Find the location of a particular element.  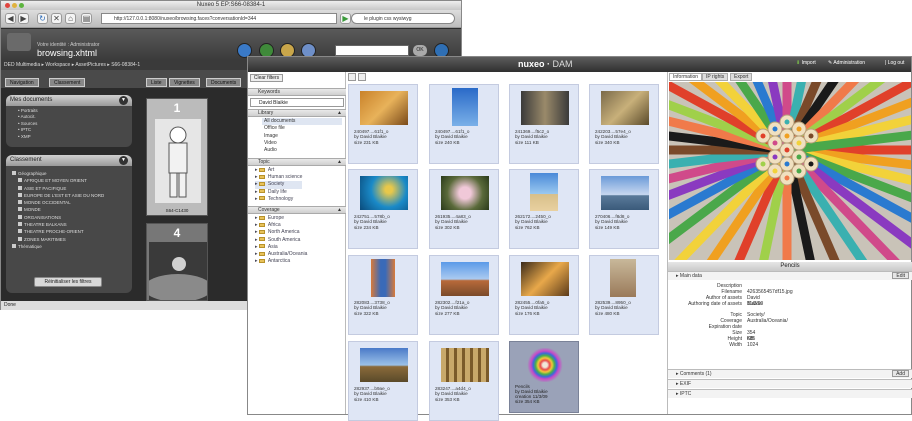

tree-item: ▸ Daily life is located at coordinates (278, 192).